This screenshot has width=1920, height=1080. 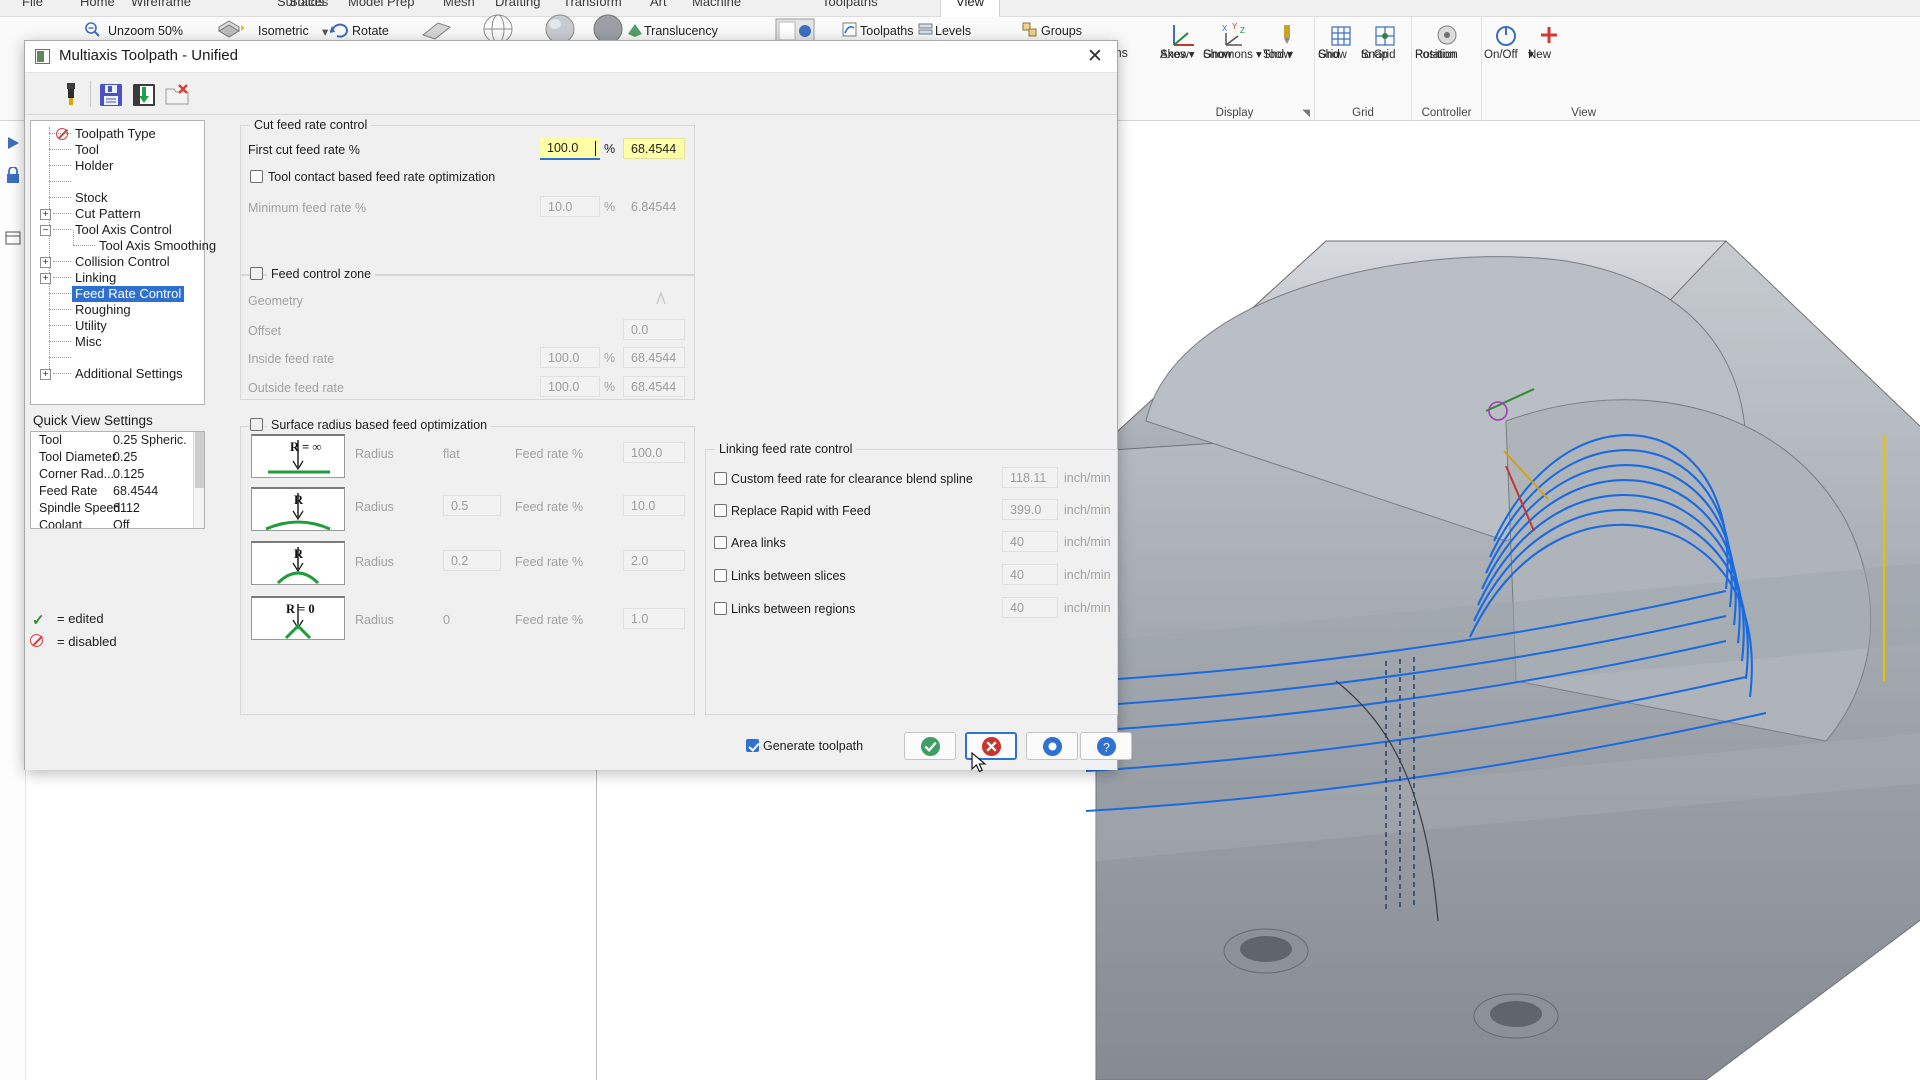 I want to click on groups-panel-icon, so click(x=1029, y=29).